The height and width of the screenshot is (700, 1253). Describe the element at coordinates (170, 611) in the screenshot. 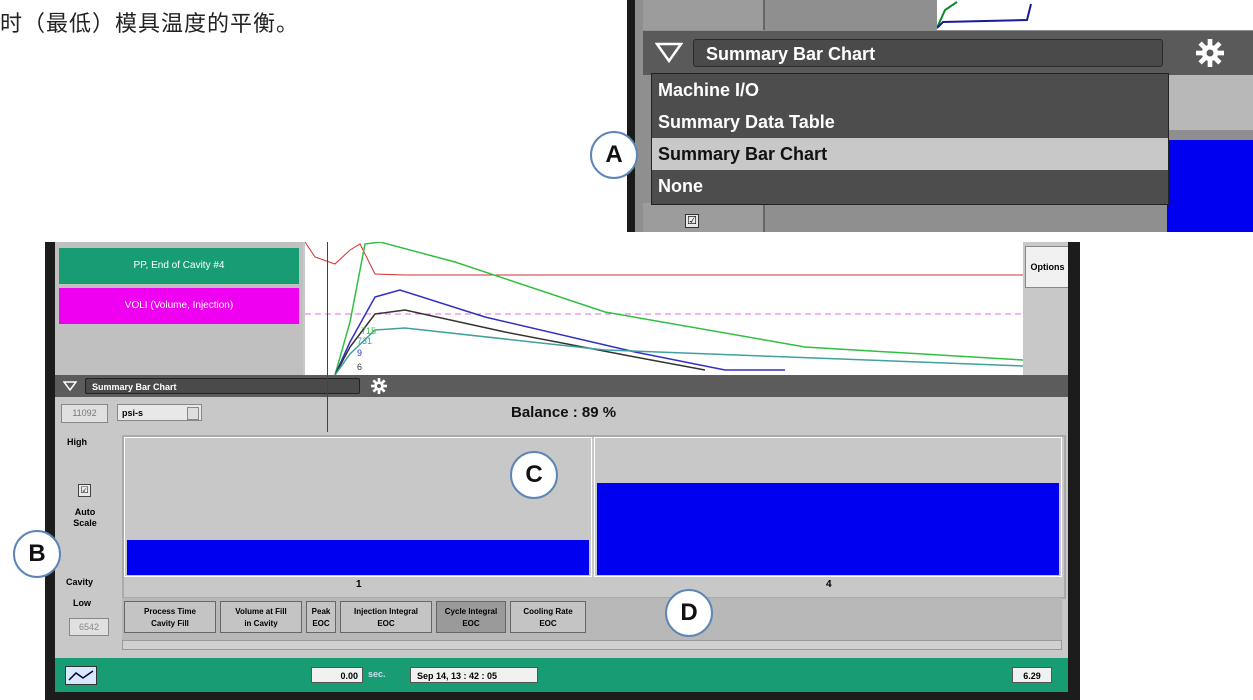

I see `metric-tab-label: Process Time` at that location.